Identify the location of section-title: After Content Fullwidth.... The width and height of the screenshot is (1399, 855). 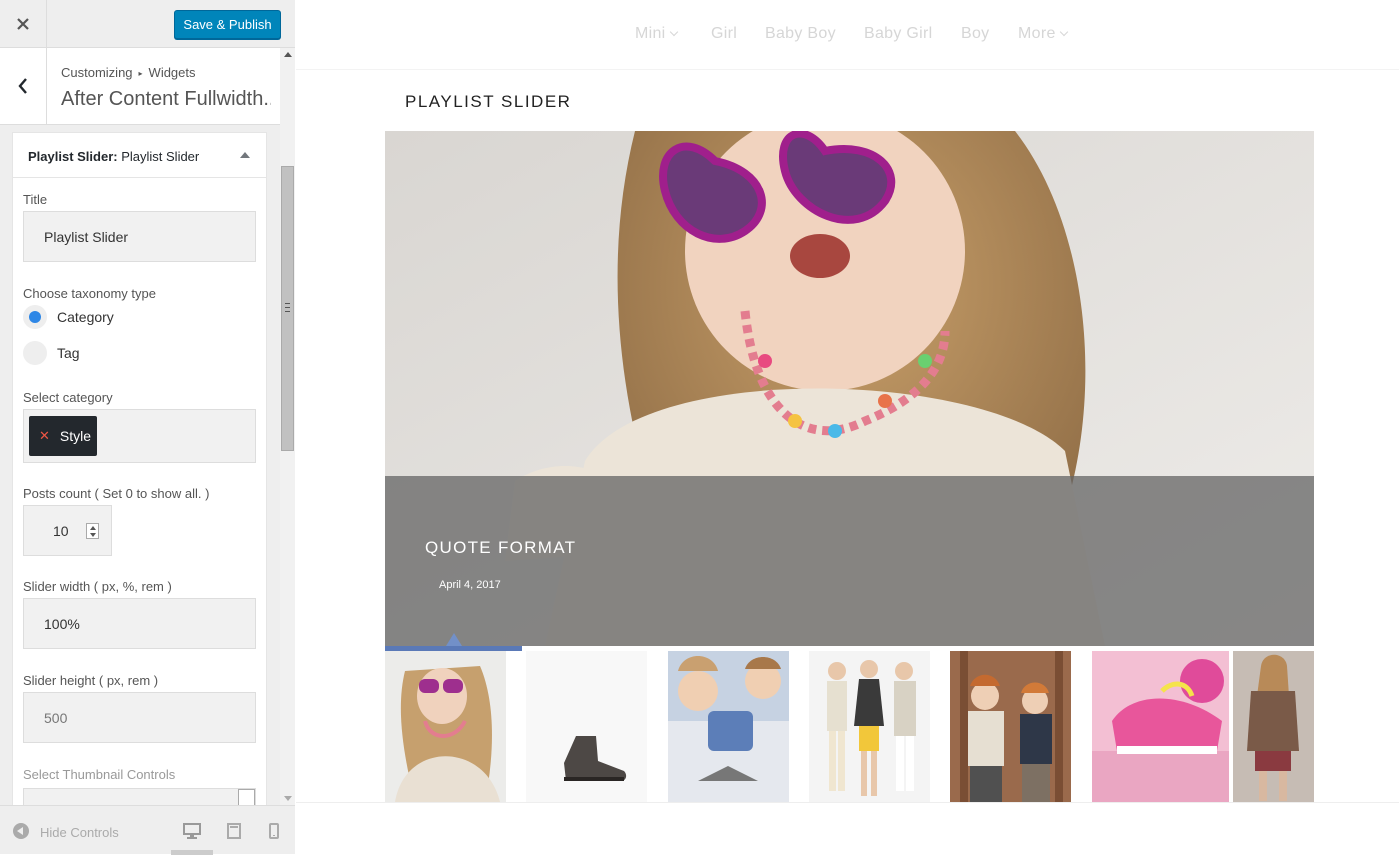
(166, 99).